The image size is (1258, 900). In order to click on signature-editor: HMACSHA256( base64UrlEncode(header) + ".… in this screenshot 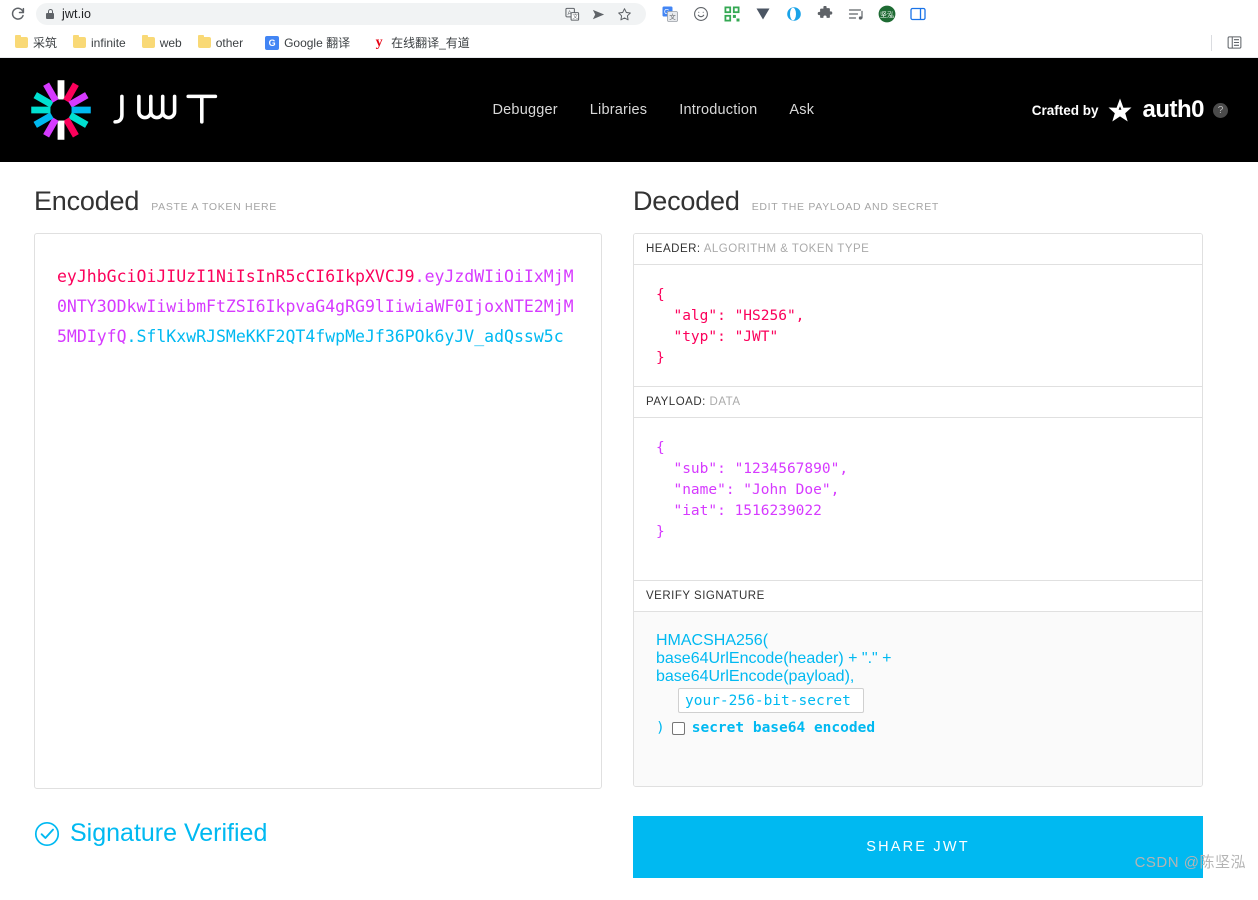, I will do `click(918, 699)`.